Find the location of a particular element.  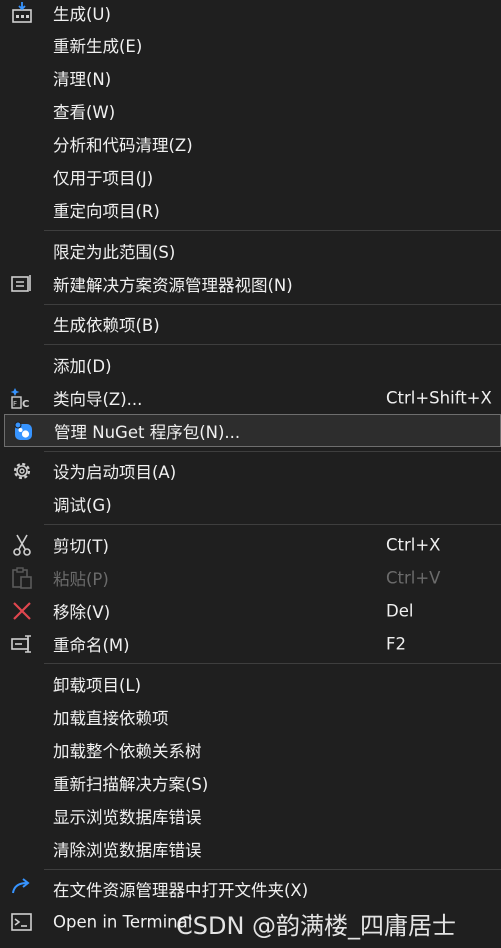

terminal-icon is located at coordinates (22, 922).